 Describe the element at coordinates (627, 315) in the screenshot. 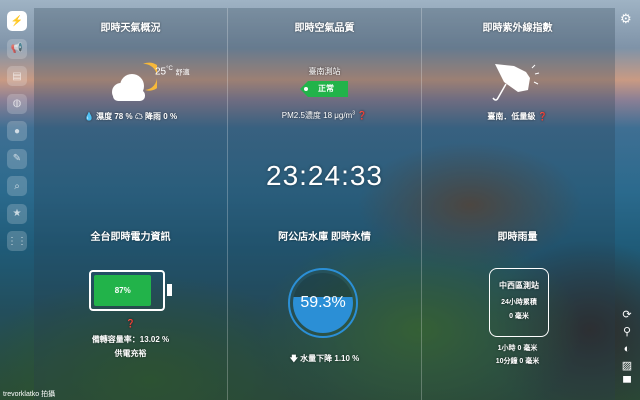

I see `refresh-icon: ⟳` at that location.